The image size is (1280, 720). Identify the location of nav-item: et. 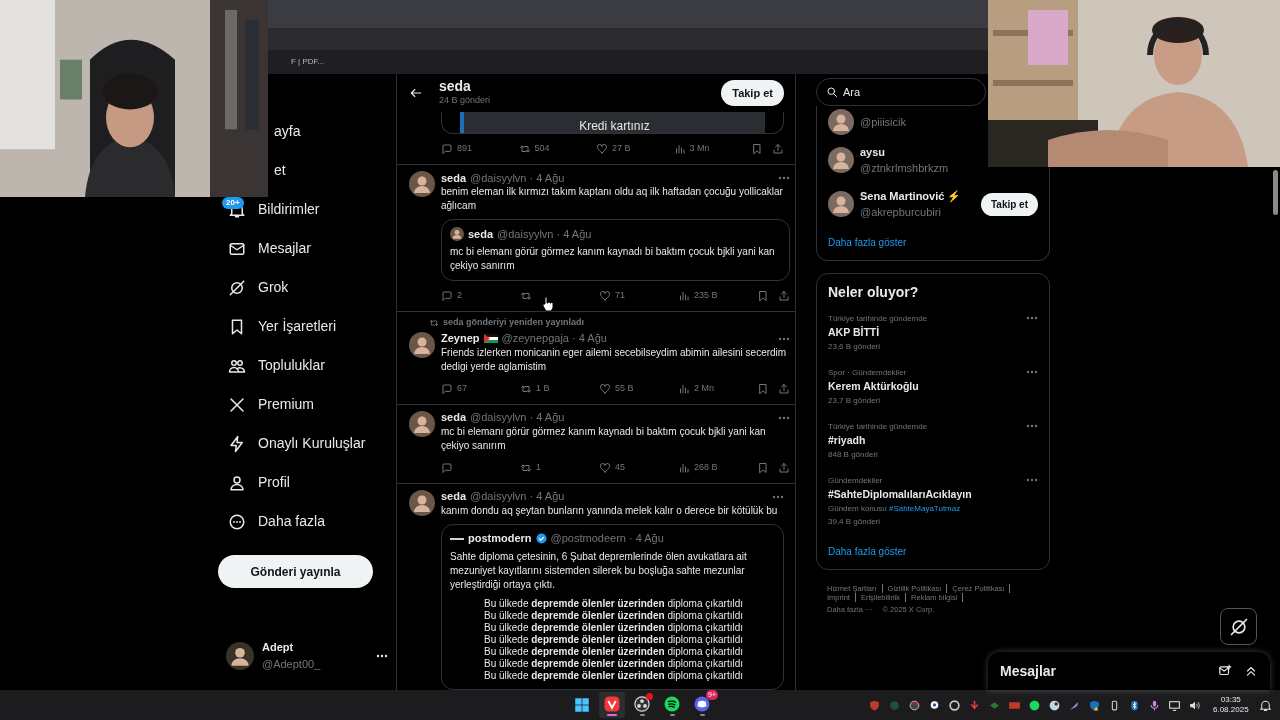
(280, 170).